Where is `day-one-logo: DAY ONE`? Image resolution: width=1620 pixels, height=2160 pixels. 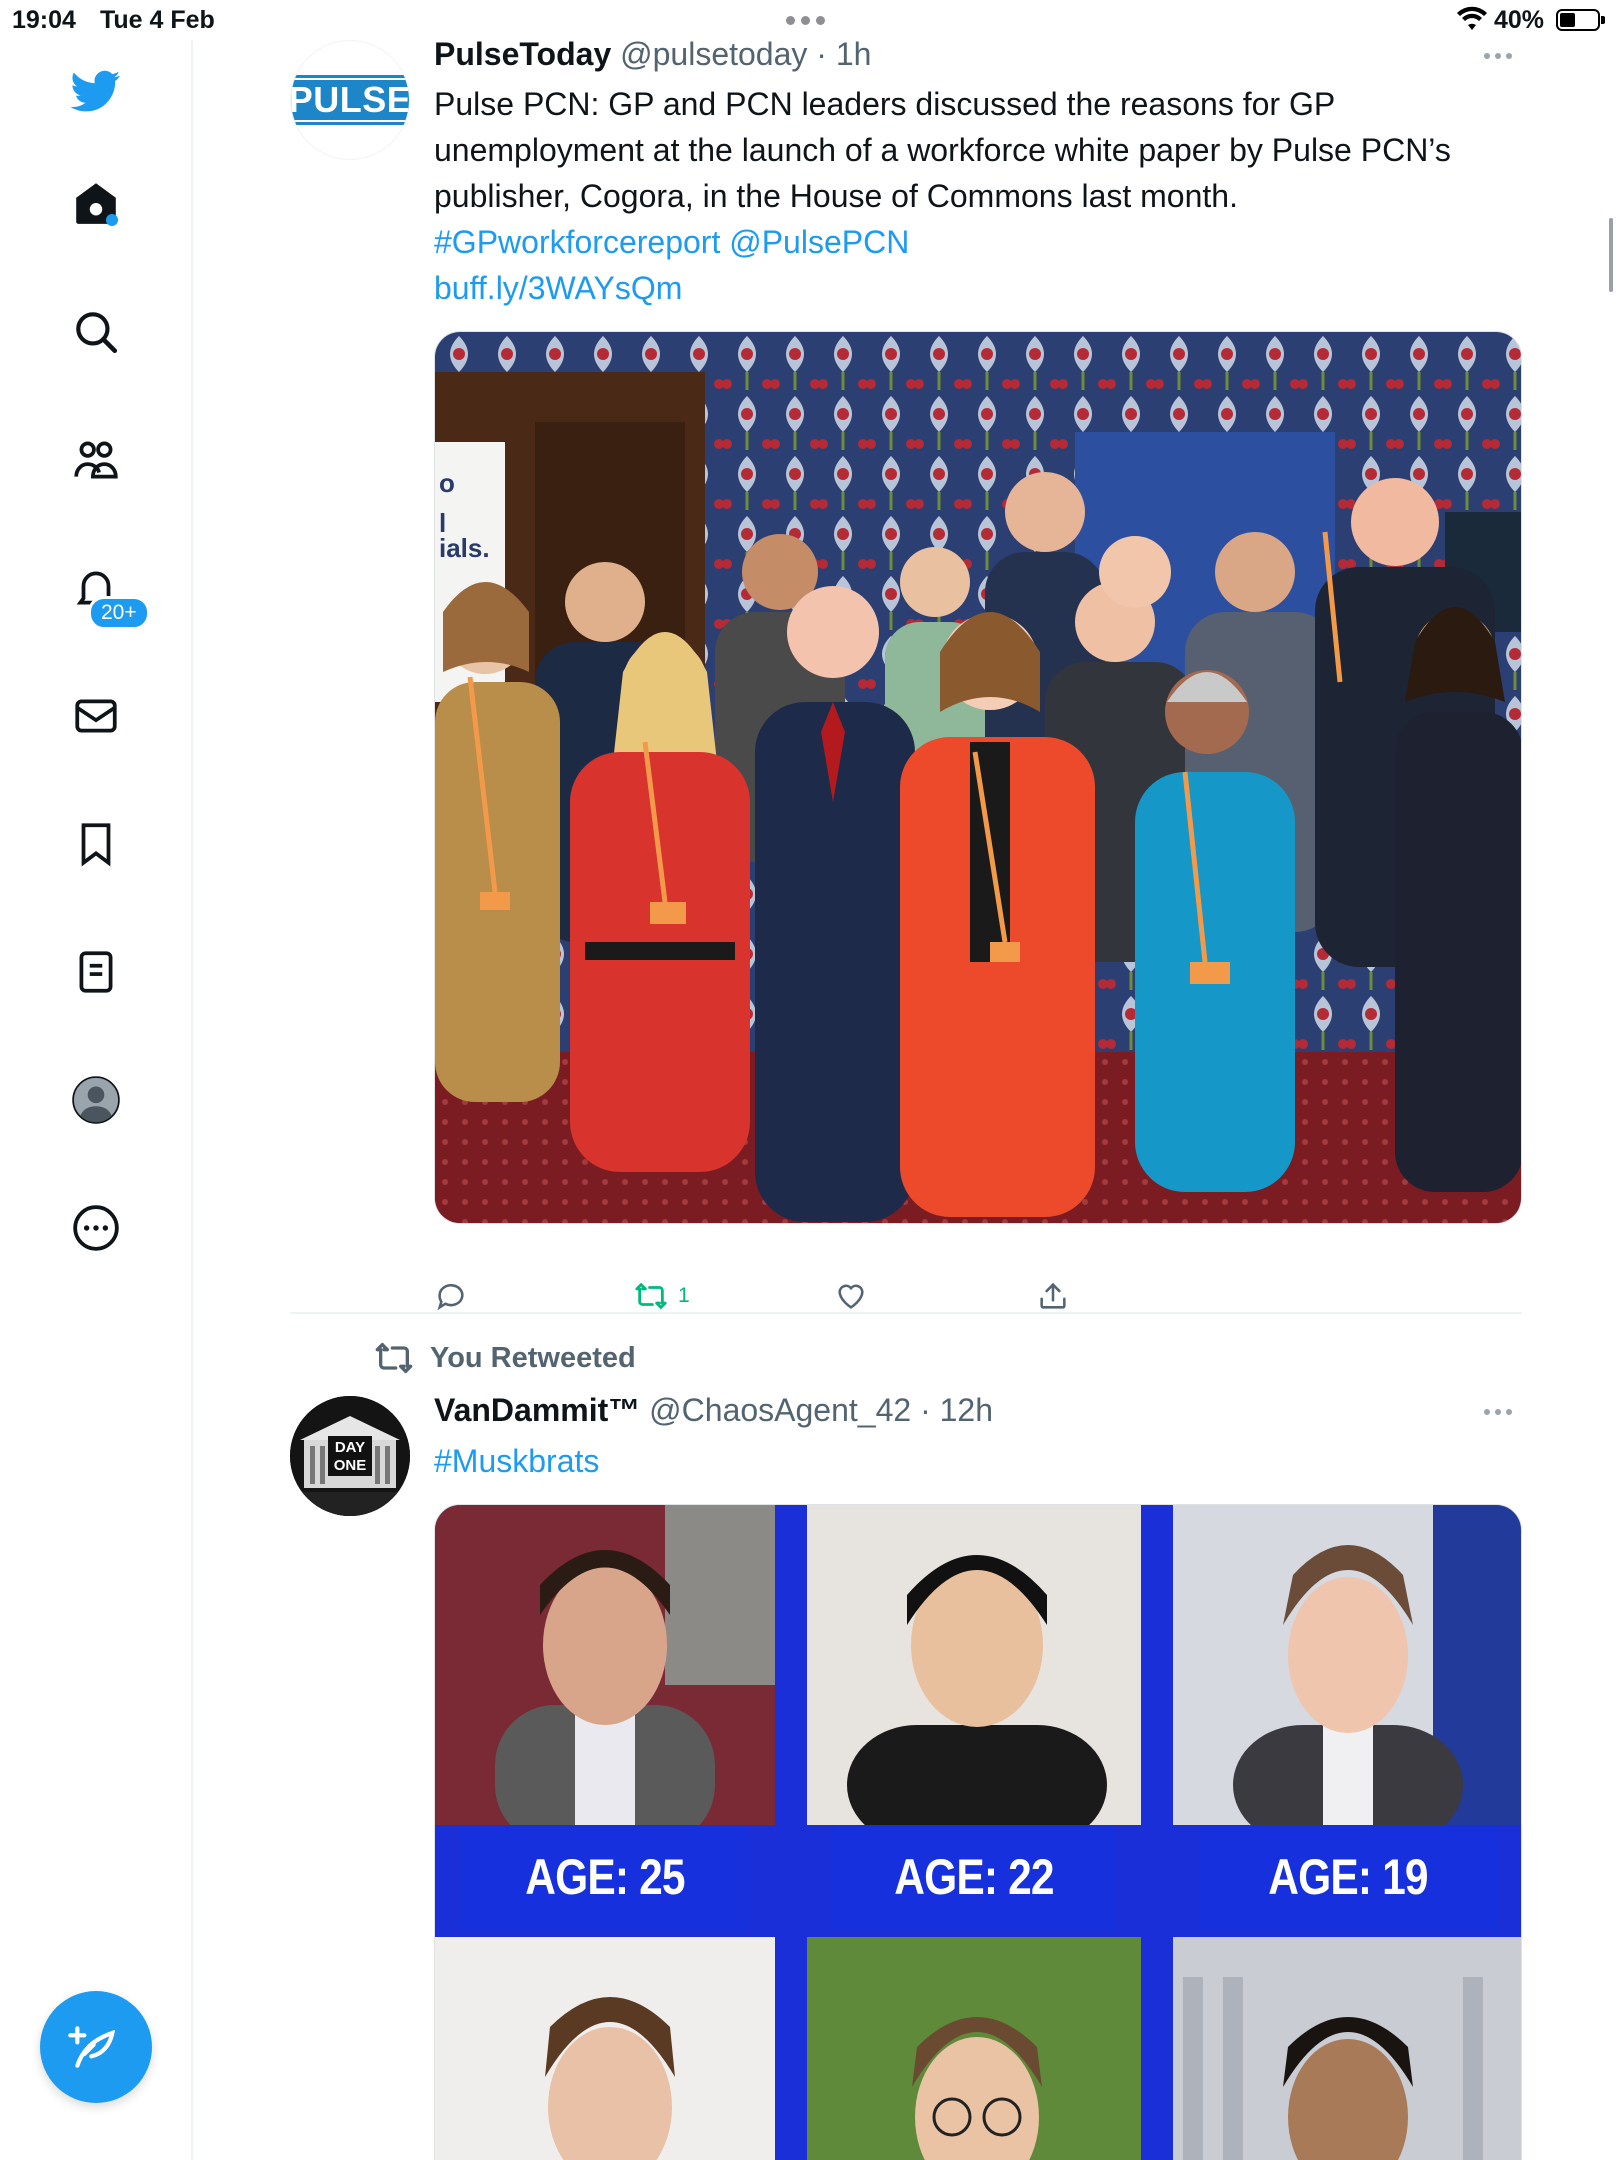
day-one-logo: DAY ONE is located at coordinates (350, 1456).